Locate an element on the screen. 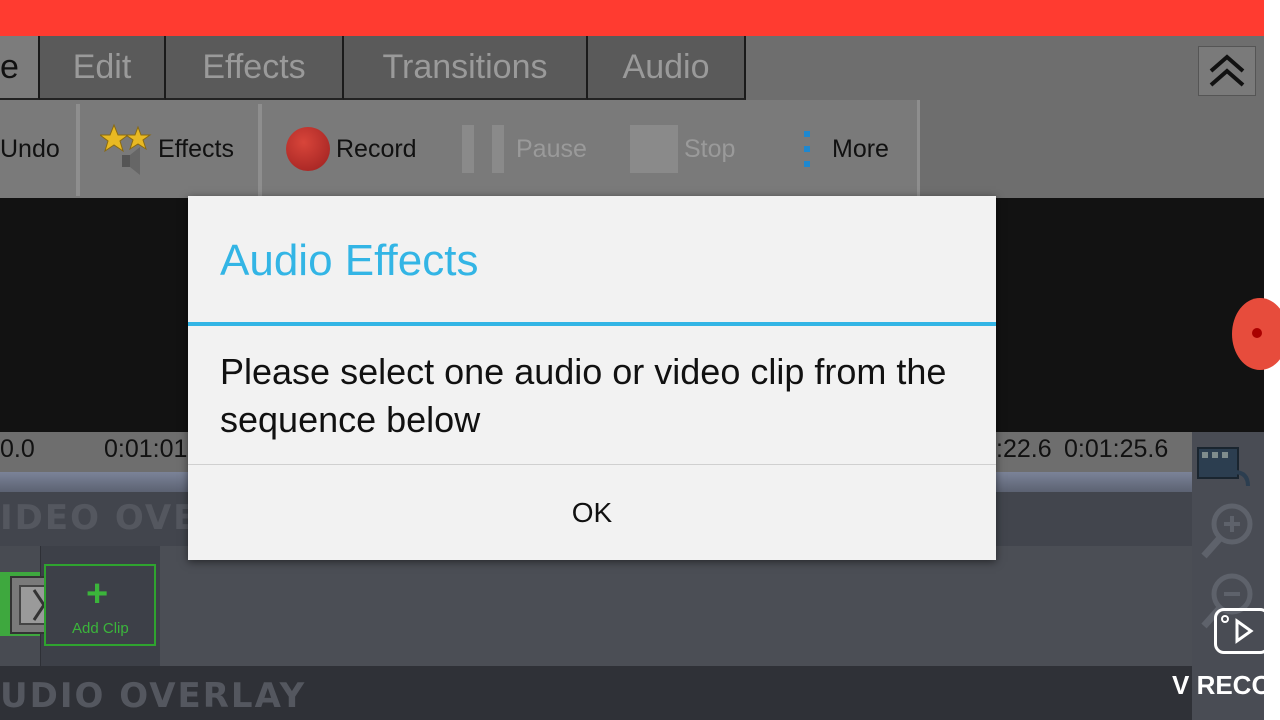 The width and height of the screenshot is (1280, 720). dialog-title-divider is located at coordinates (592, 324).